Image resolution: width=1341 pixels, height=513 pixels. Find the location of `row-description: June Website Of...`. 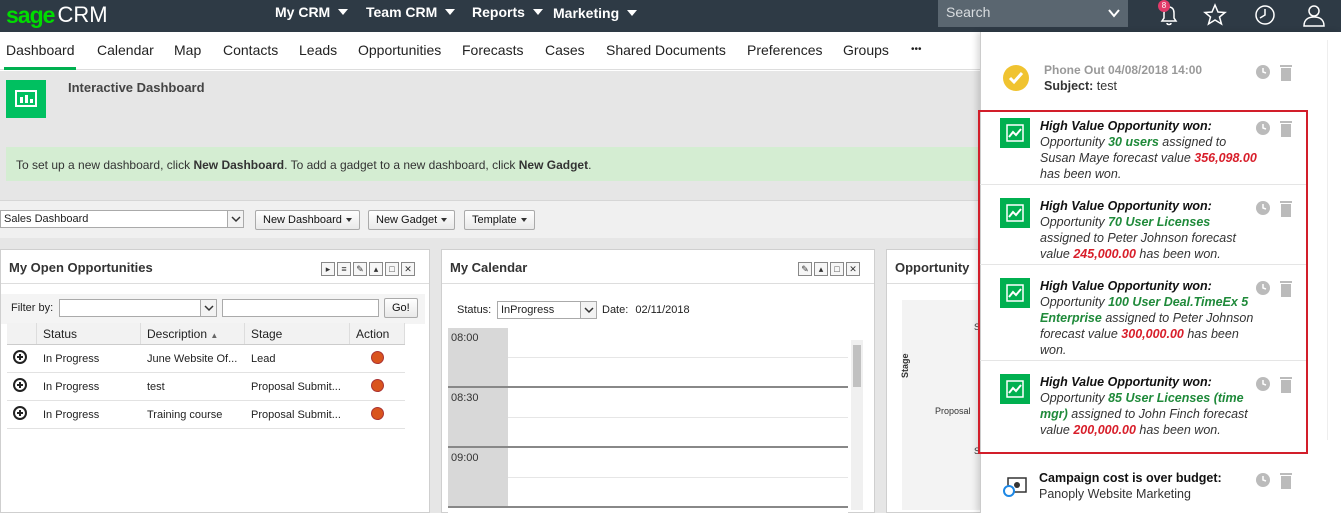

row-description: June Website Of... is located at coordinates (193, 359).